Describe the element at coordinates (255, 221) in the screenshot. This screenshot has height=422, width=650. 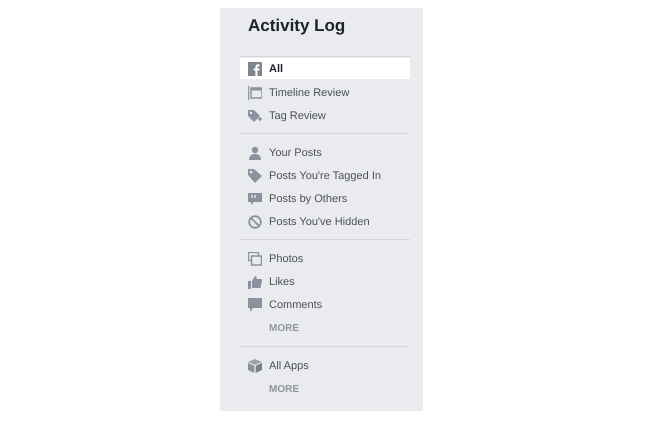
I see `blocked-icon` at that location.